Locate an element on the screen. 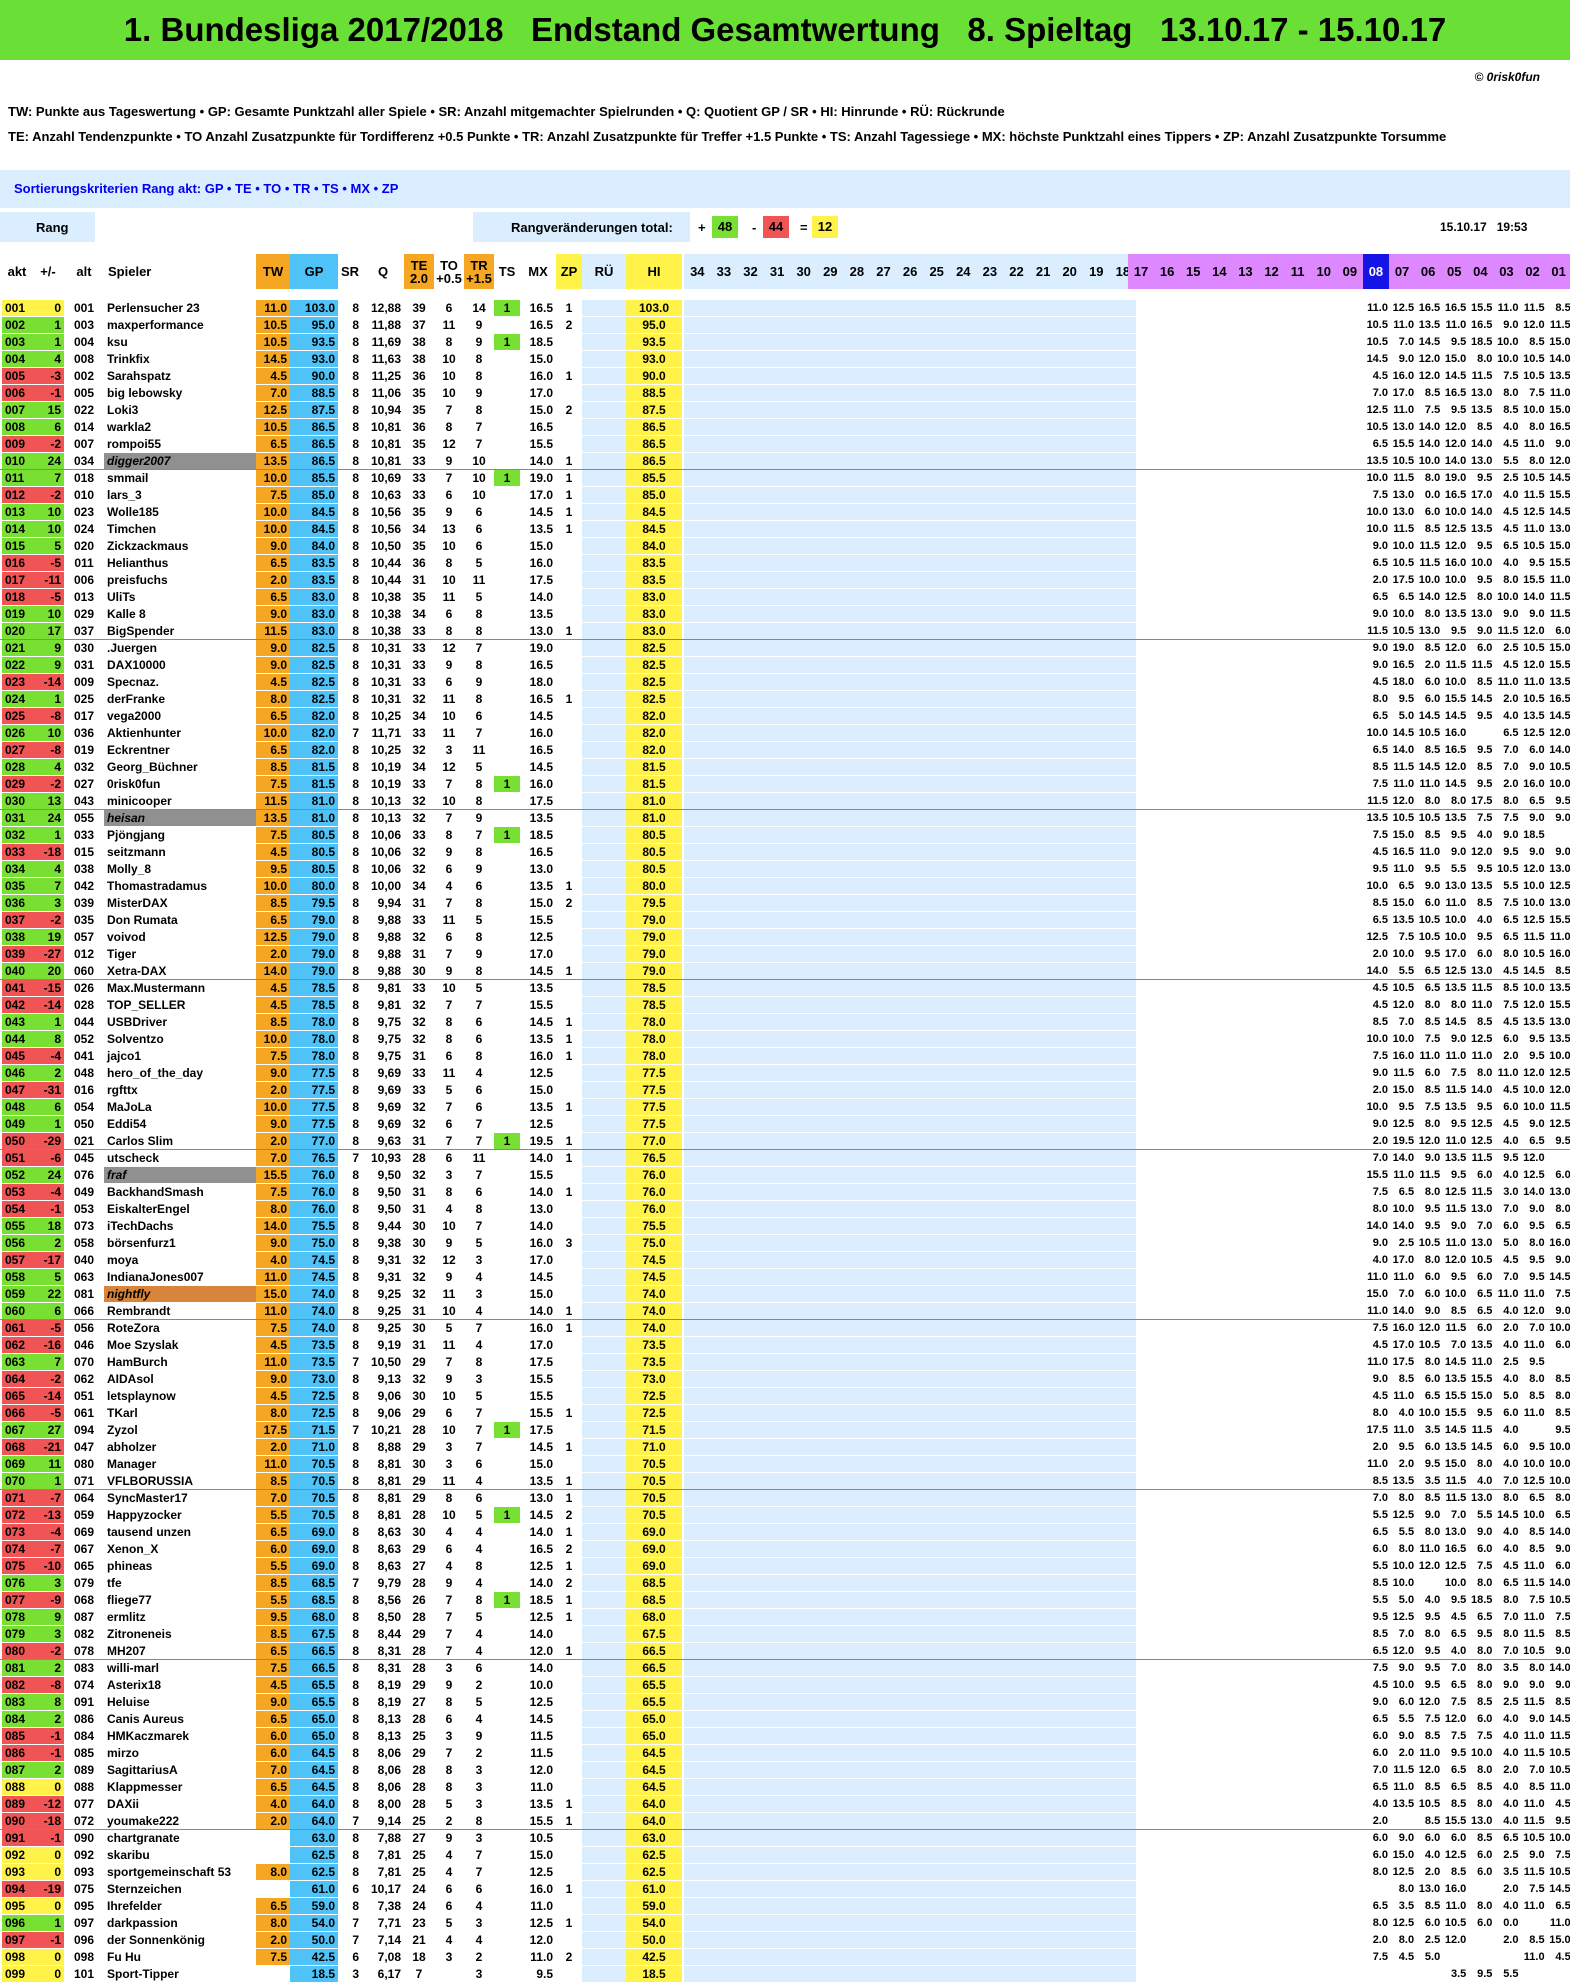 This screenshot has width=1570, height=1984. round-score: 5.5 is located at coordinates (1511, 886).